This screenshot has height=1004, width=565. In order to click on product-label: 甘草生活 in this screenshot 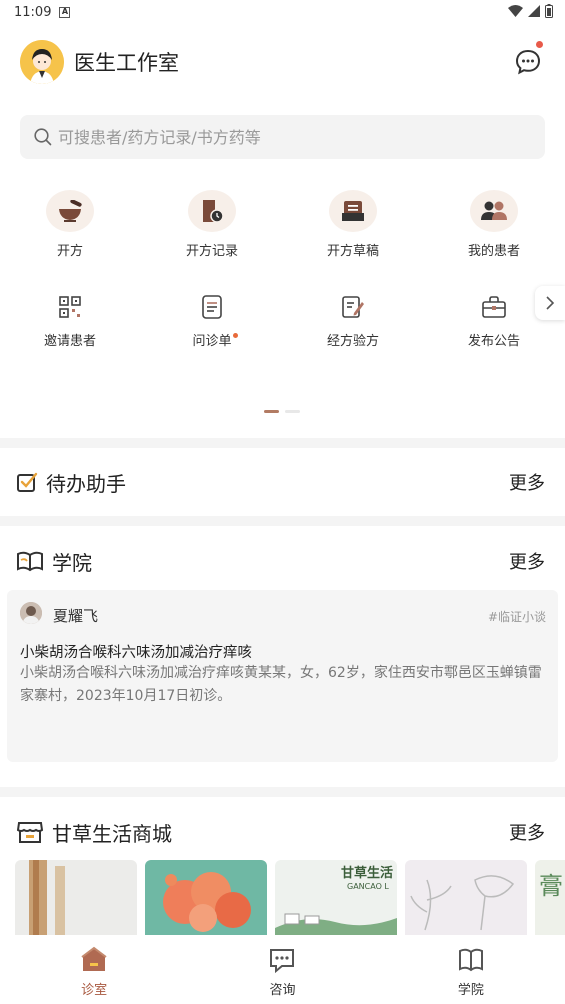, I will do `click(367, 873)`.